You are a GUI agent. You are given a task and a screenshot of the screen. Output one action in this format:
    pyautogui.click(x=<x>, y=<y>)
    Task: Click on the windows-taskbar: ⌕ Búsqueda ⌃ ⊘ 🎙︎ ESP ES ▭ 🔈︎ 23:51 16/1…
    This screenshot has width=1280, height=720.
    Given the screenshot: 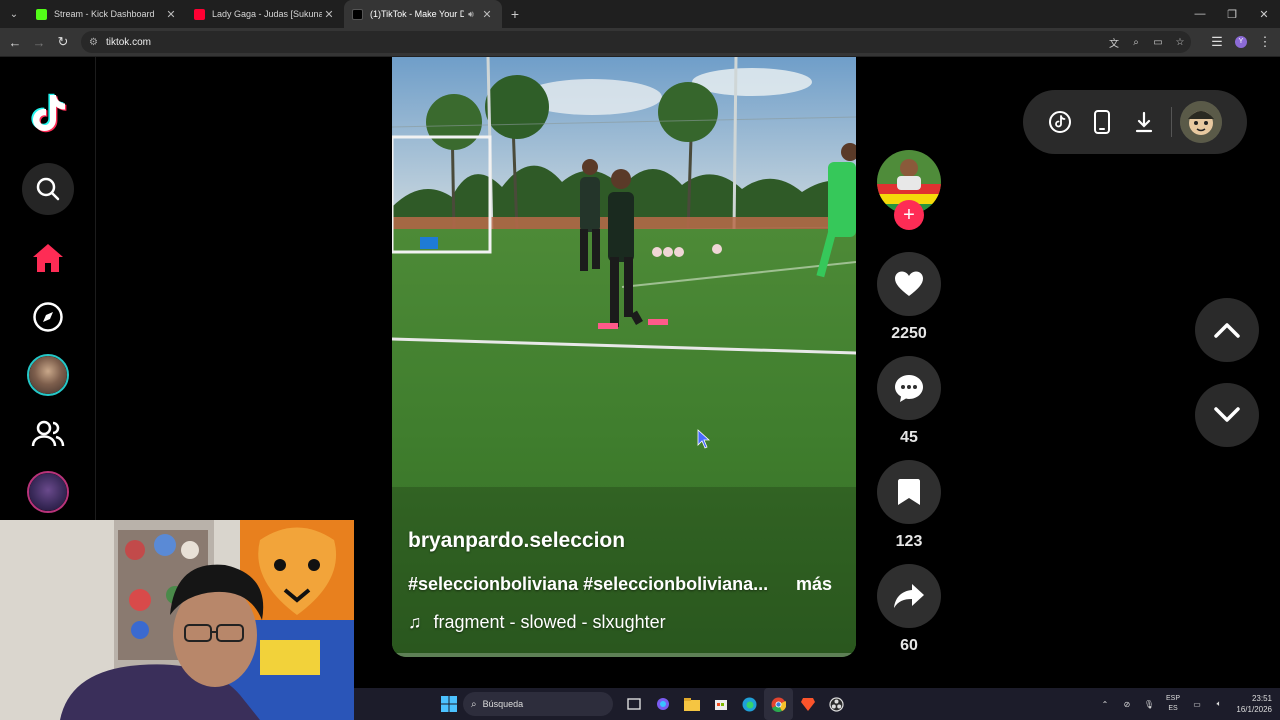 What is the action you would take?
    pyautogui.click(x=817, y=704)
    